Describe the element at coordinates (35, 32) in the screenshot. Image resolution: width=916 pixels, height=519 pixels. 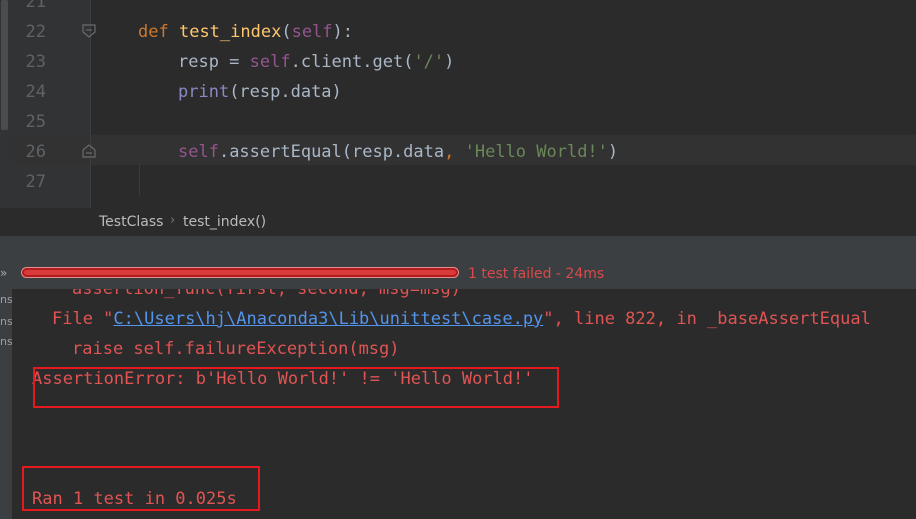
I see `line-number: 22` at that location.